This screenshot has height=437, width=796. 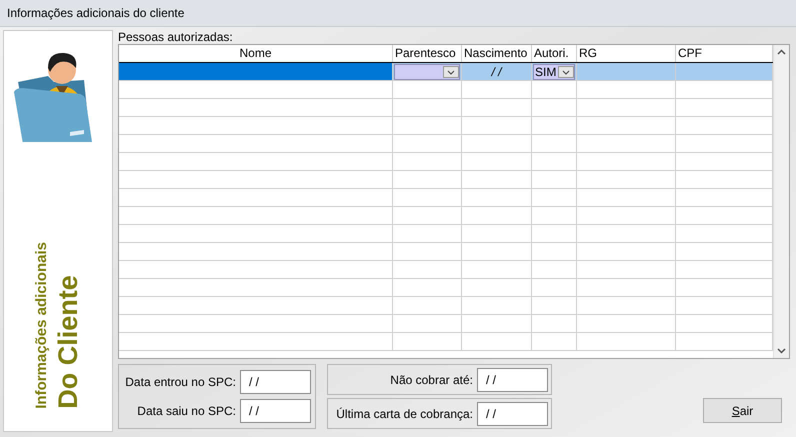 I want to click on grid-row: / / SIM, so click(x=446, y=72).